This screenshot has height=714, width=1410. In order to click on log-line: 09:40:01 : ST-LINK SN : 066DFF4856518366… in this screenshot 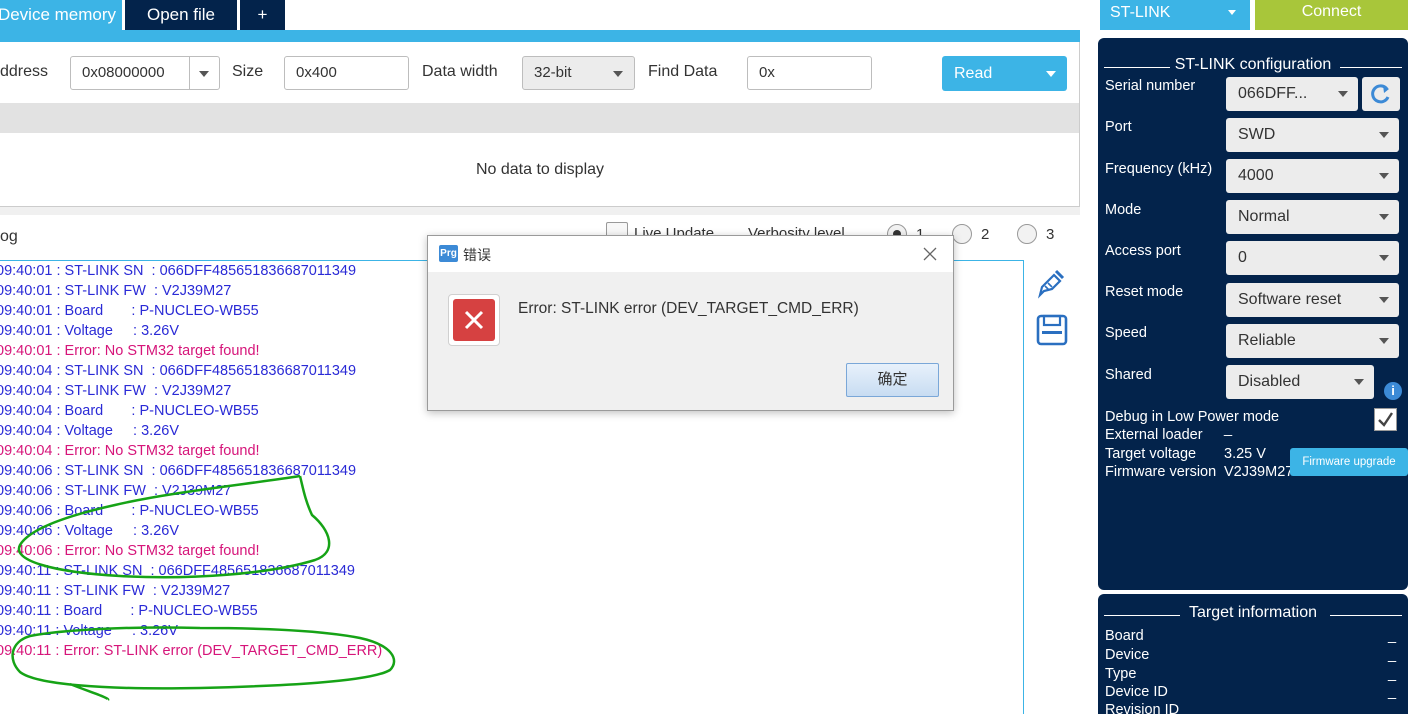, I will do `click(178, 271)`.